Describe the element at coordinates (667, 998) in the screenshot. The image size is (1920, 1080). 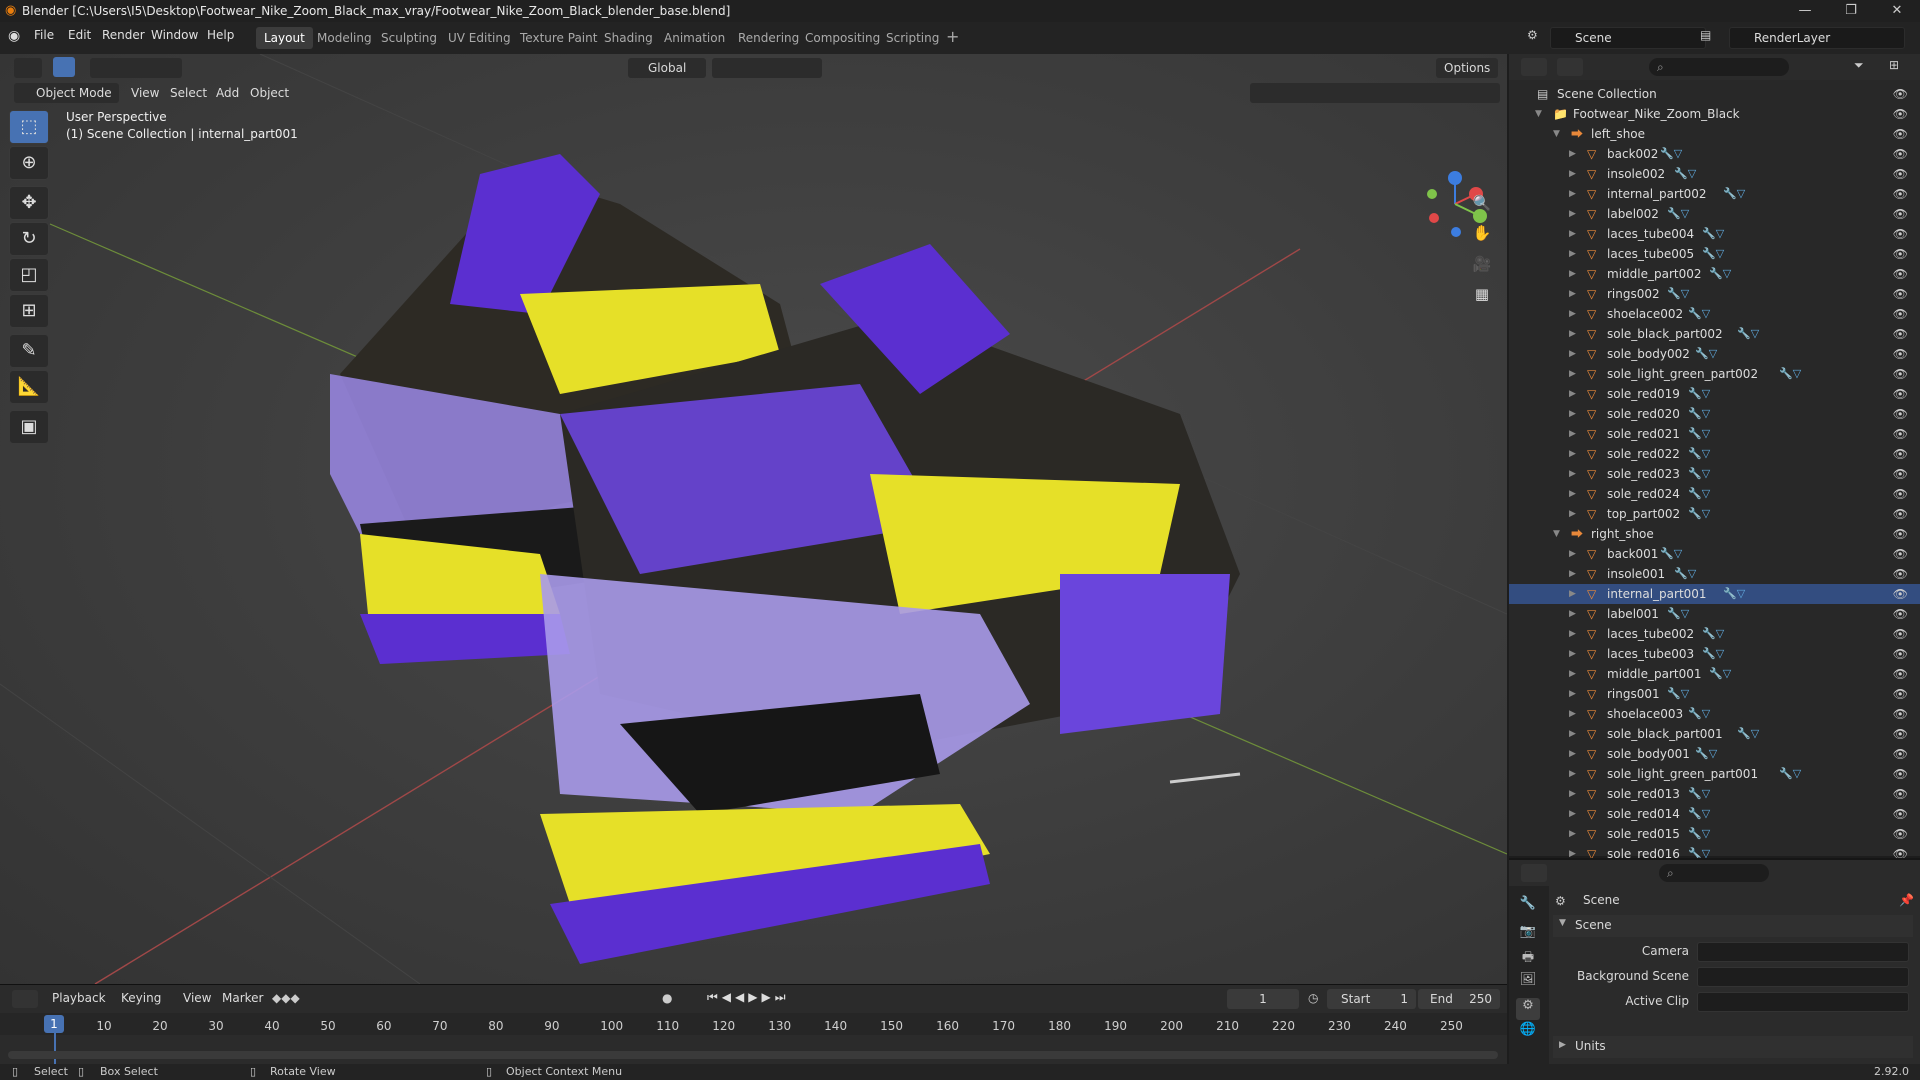
I see `record-button-icon: ●` at that location.